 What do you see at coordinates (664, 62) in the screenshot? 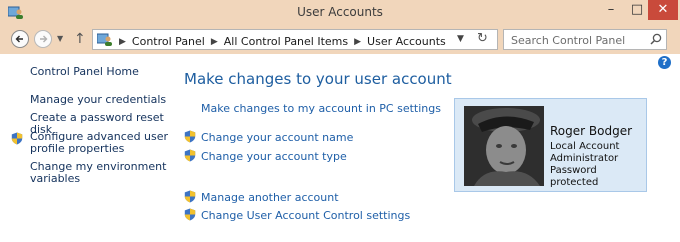
I see `help-icon: ?` at bounding box center [664, 62].